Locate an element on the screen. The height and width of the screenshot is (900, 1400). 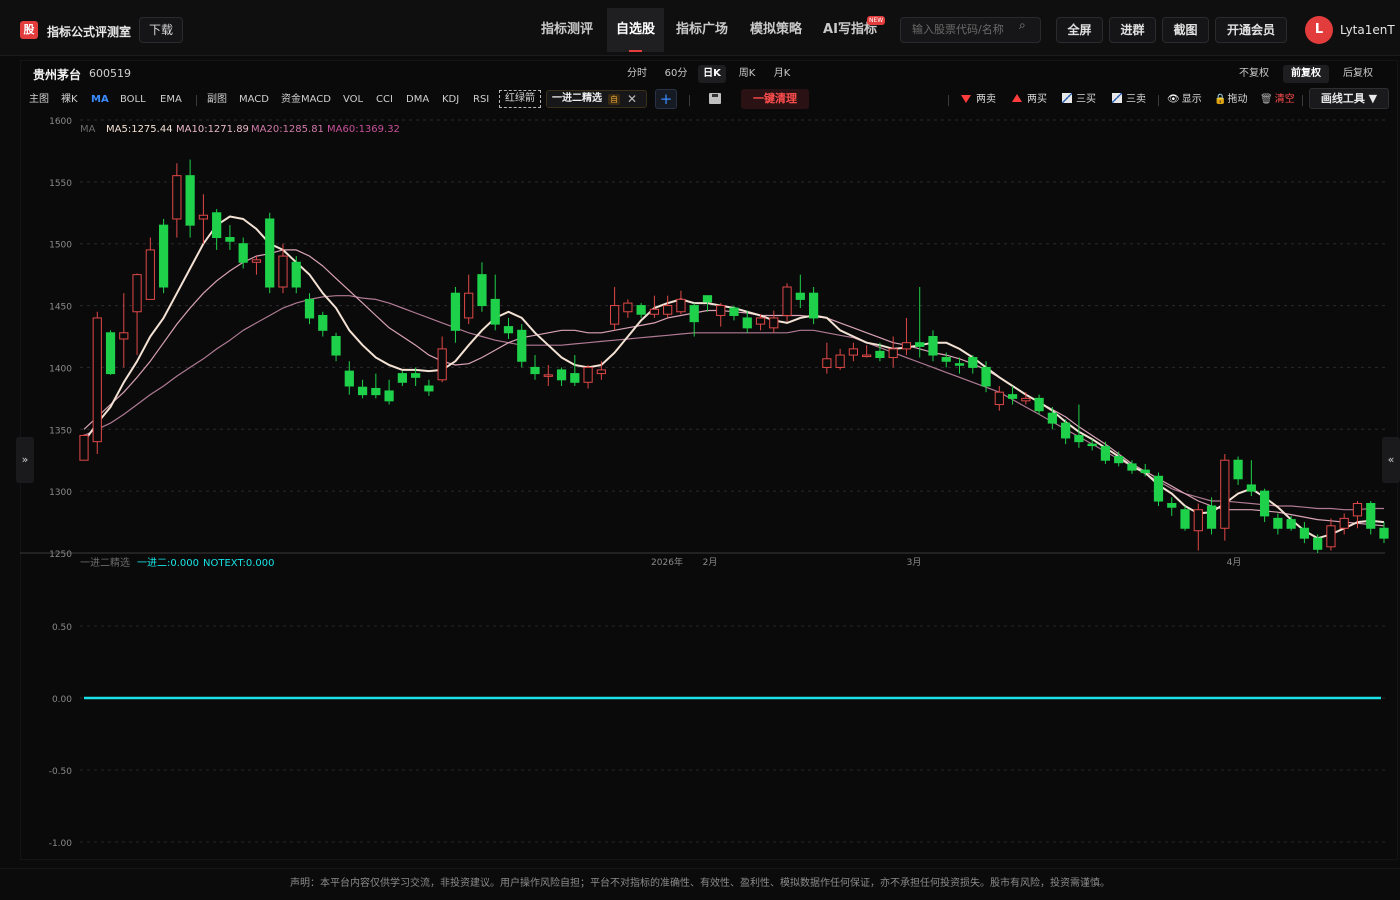
indicator-cci: CCI is located at coordinates (384, 100).